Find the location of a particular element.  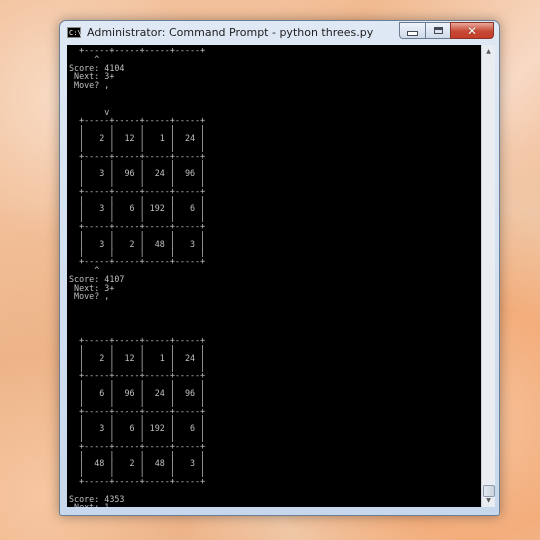

maximize-icon is located at coordinates (438, 30).